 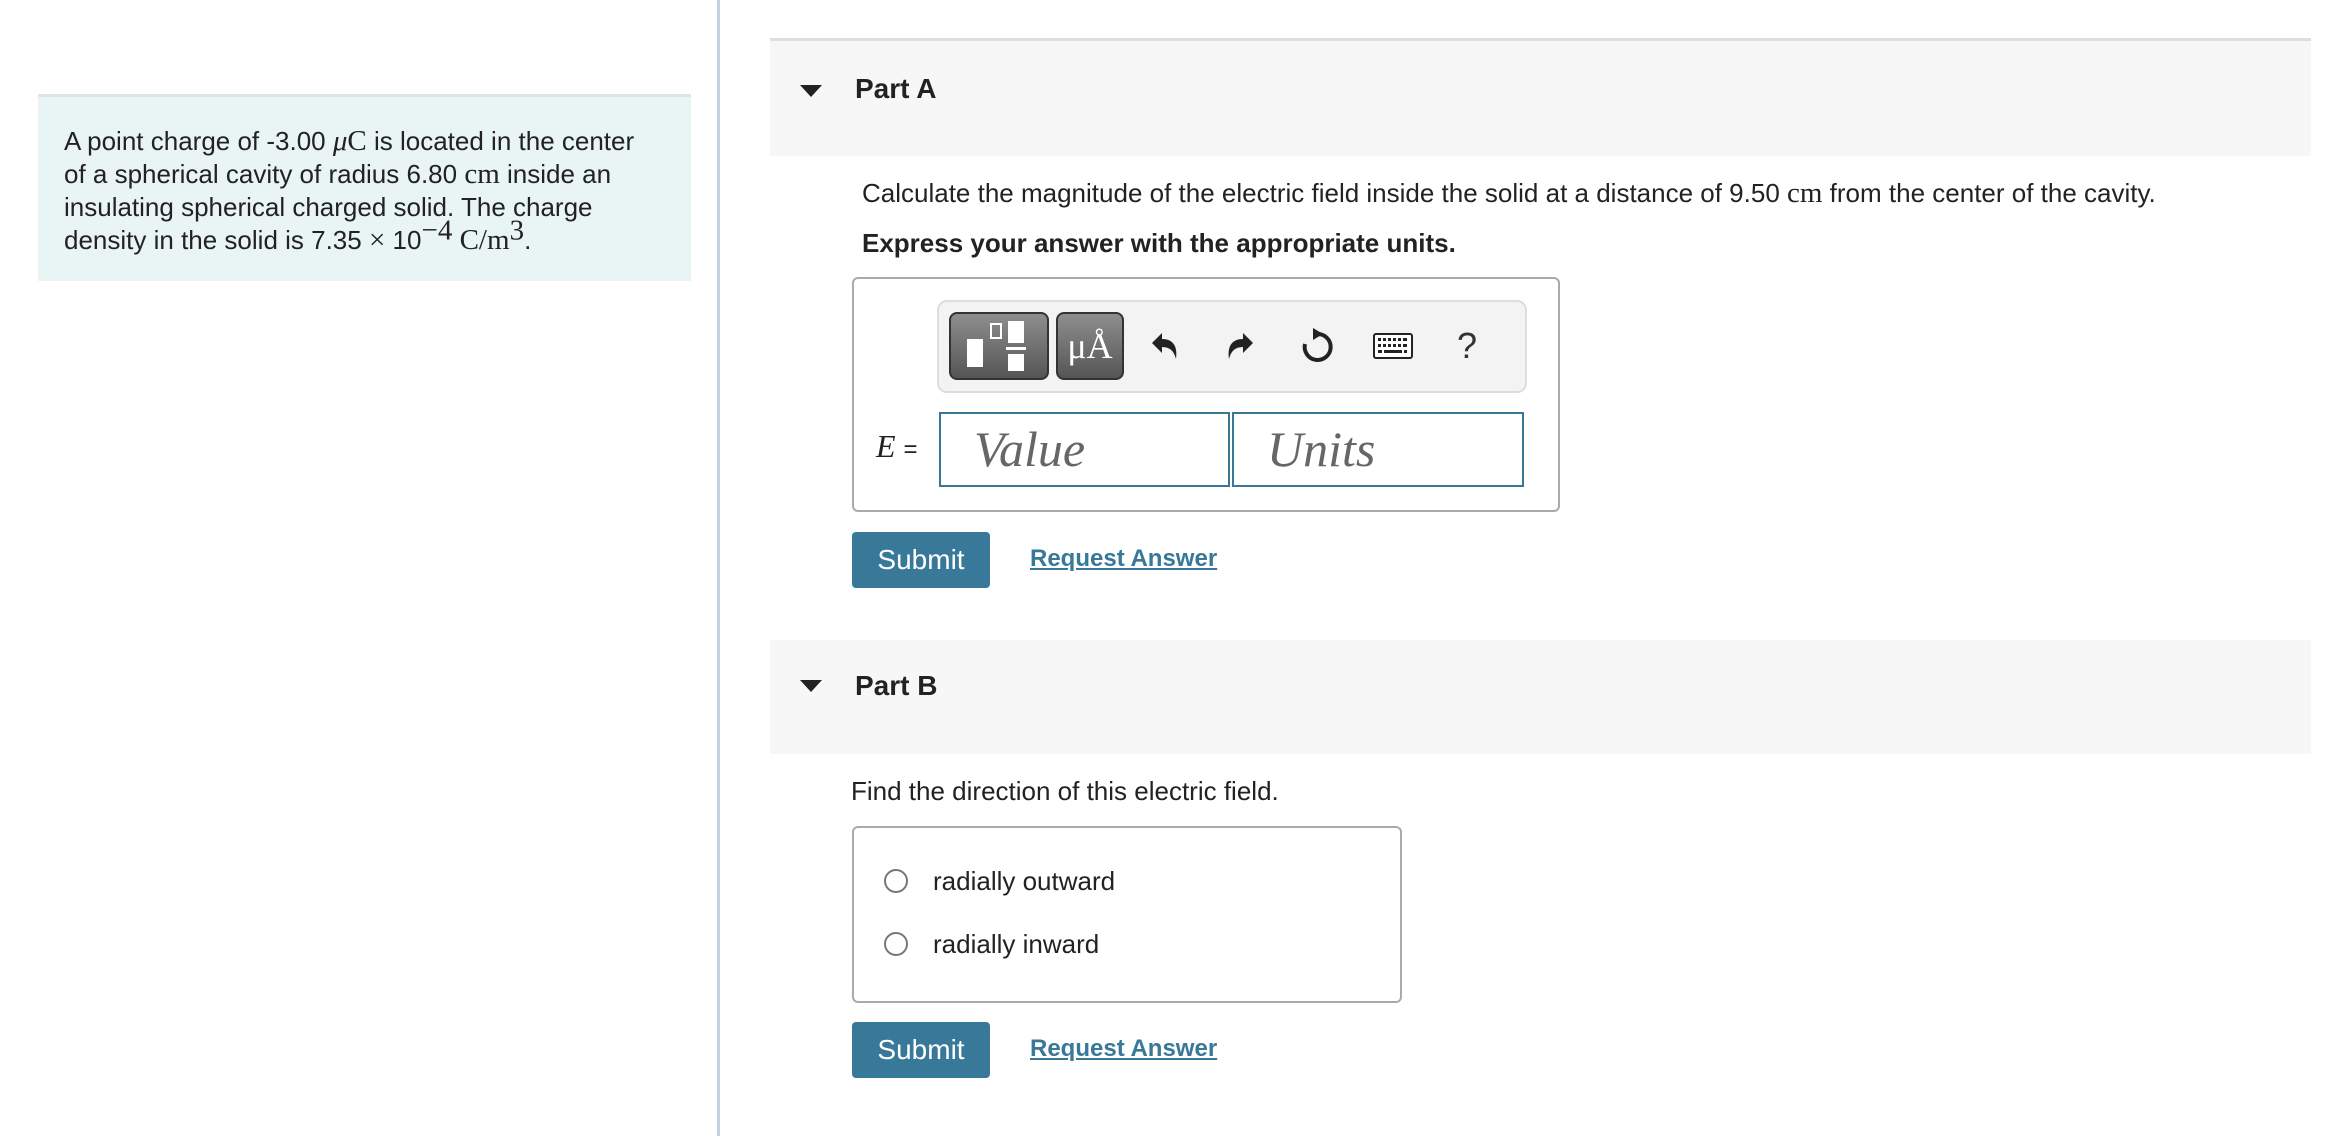 I want to click on templates-icon, so click(x=996, y=346).